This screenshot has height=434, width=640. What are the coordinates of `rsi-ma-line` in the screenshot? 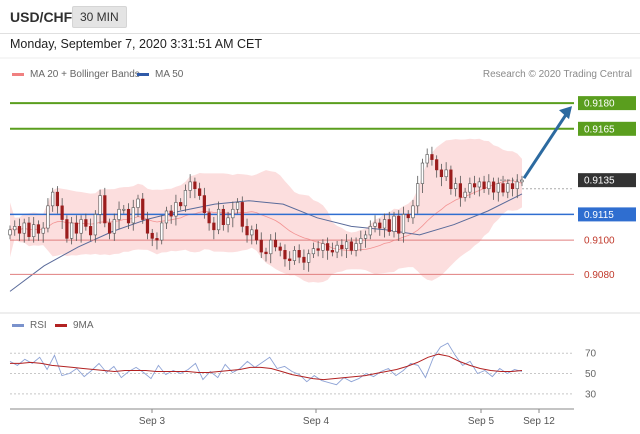 It's located at (266, 367).